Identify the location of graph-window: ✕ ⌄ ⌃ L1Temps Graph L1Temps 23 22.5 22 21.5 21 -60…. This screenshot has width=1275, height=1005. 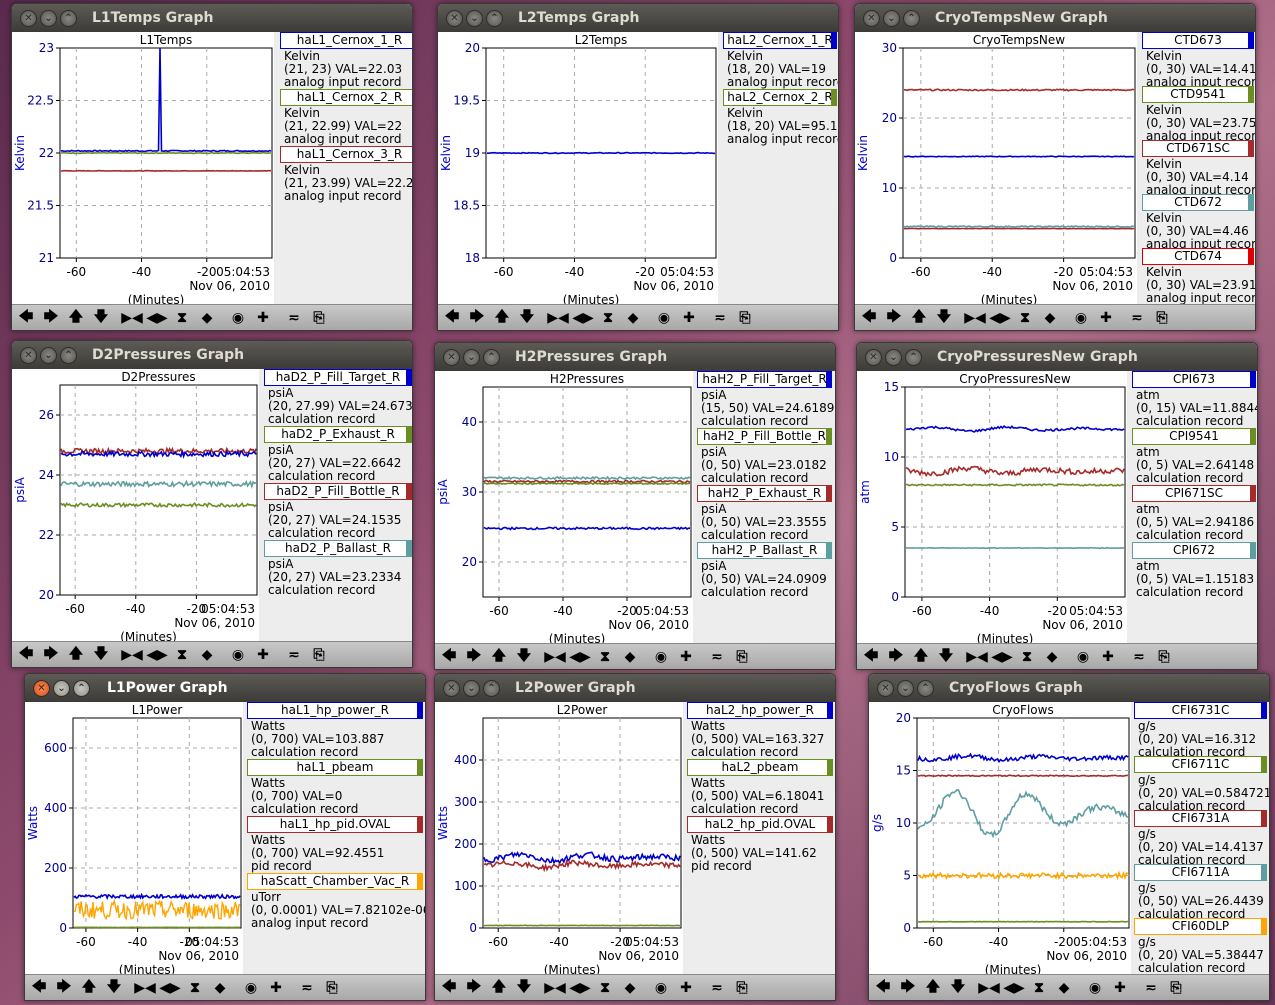
(212, 167).